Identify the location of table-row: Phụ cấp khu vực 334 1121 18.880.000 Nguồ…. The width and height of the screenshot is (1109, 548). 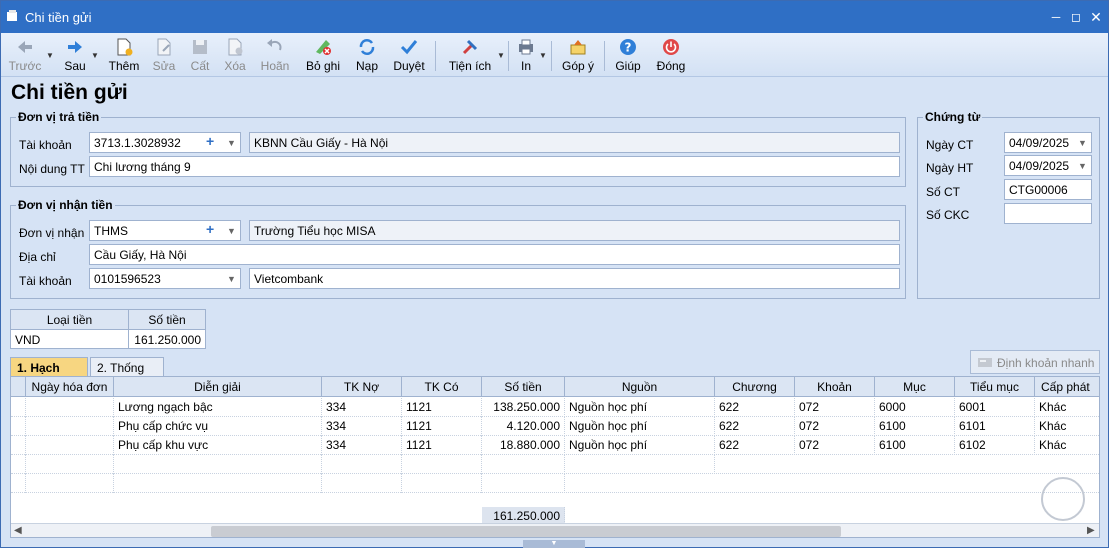
(555, 445).